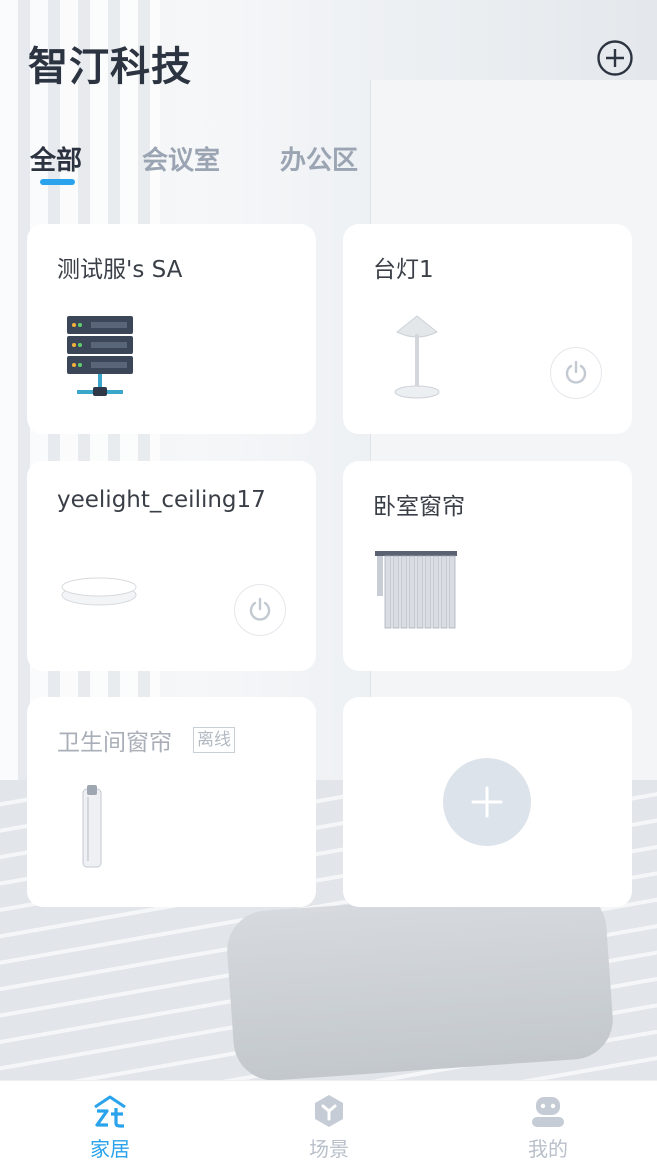  Describe the element at coordinates (100, 358) in the screenshot. I see `server-icon` at that location.